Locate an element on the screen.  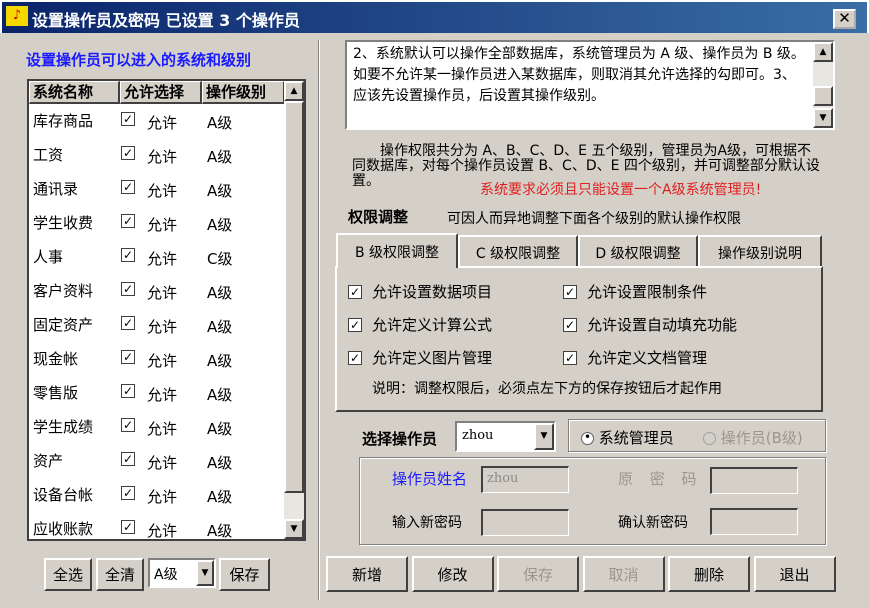
table-row: 学生成绩 ✓ 允许 A级 is located at coordinates (157, 427).